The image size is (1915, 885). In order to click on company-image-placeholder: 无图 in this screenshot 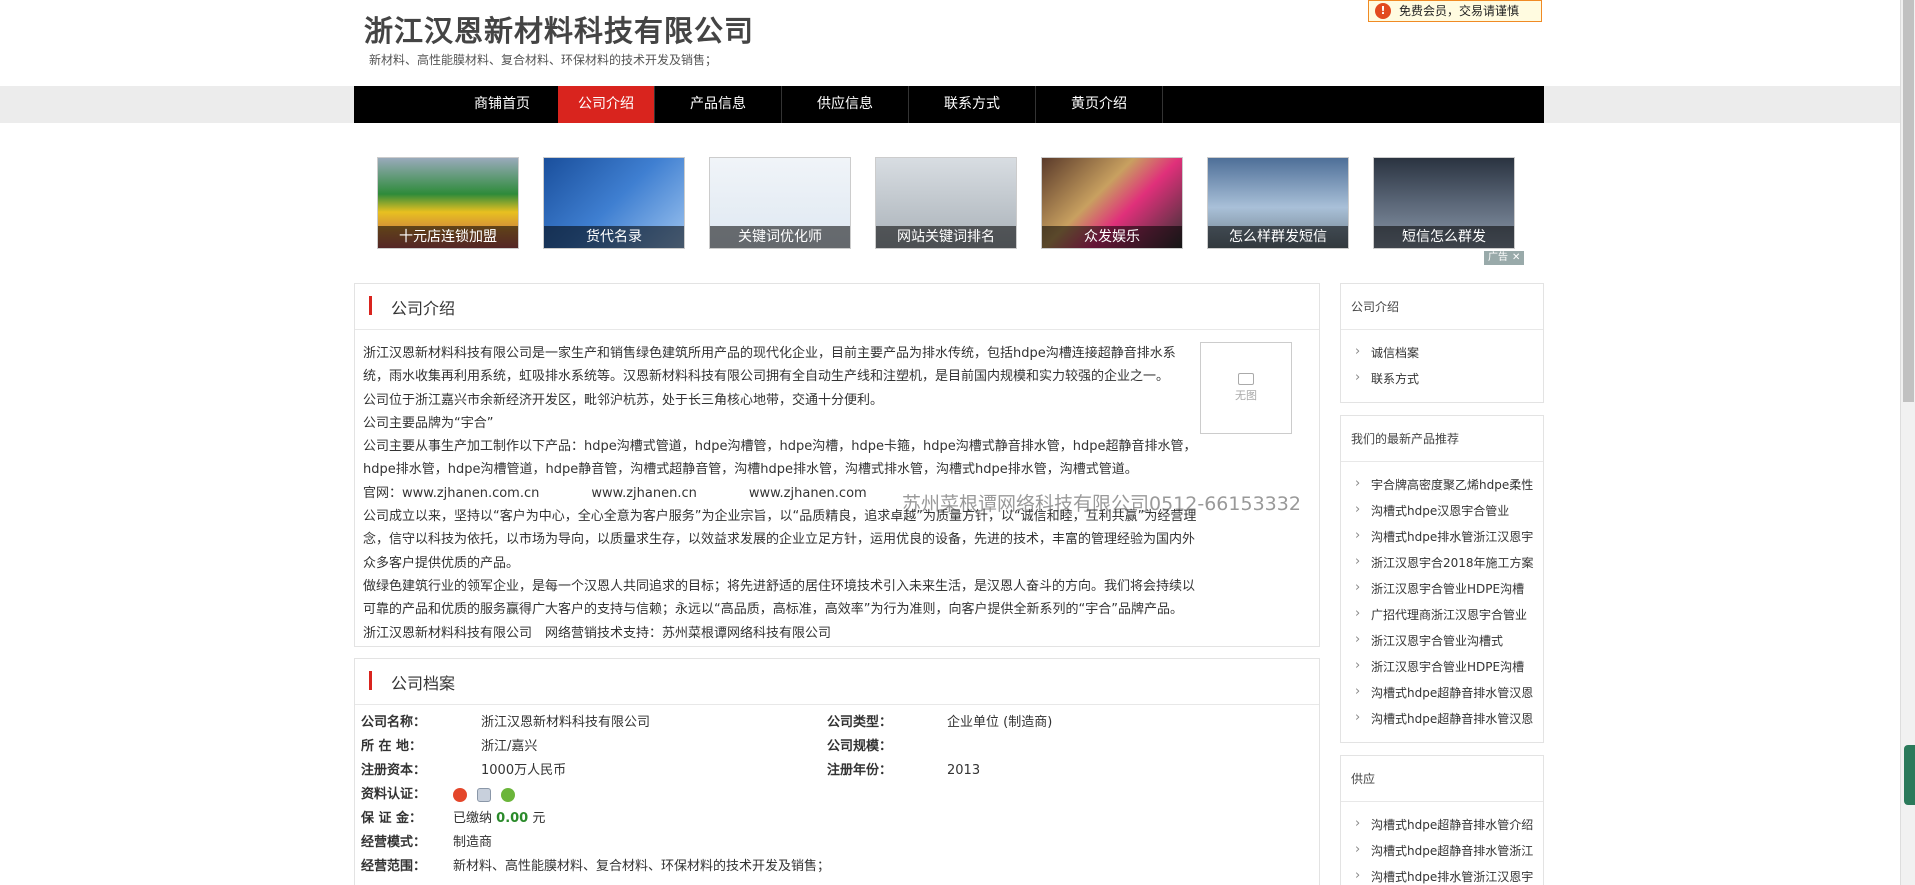, I will do `click(1246, 388)`.